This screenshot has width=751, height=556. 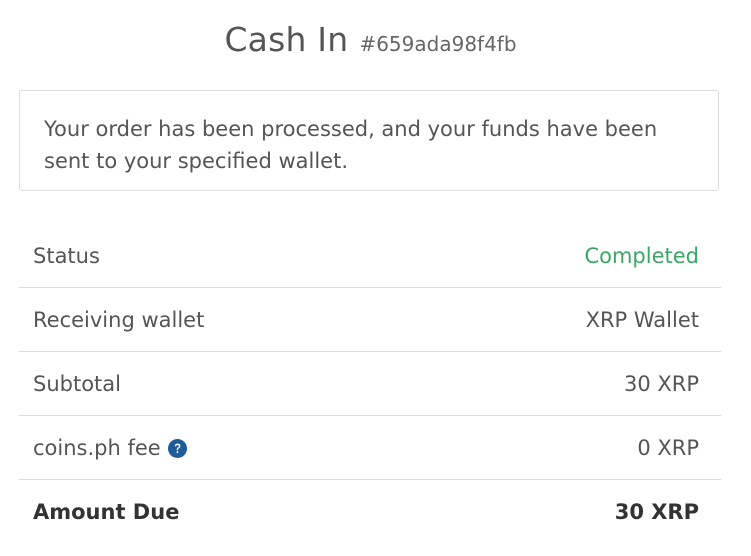 What do you see at coordinates (370, 256) in the screenshot?
I see `detail-row-status: Status Completed` at bounding box center [370, 256].